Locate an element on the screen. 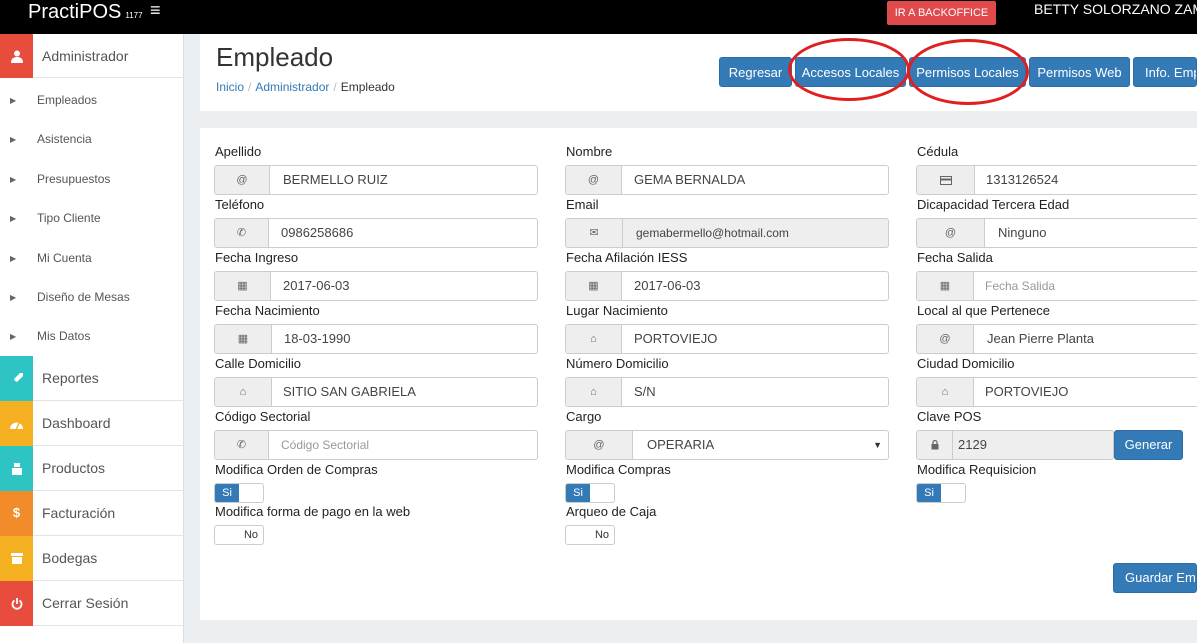  sidebar-subitem-empleados: ▶ Empleados is located at coordinates (92, 100).